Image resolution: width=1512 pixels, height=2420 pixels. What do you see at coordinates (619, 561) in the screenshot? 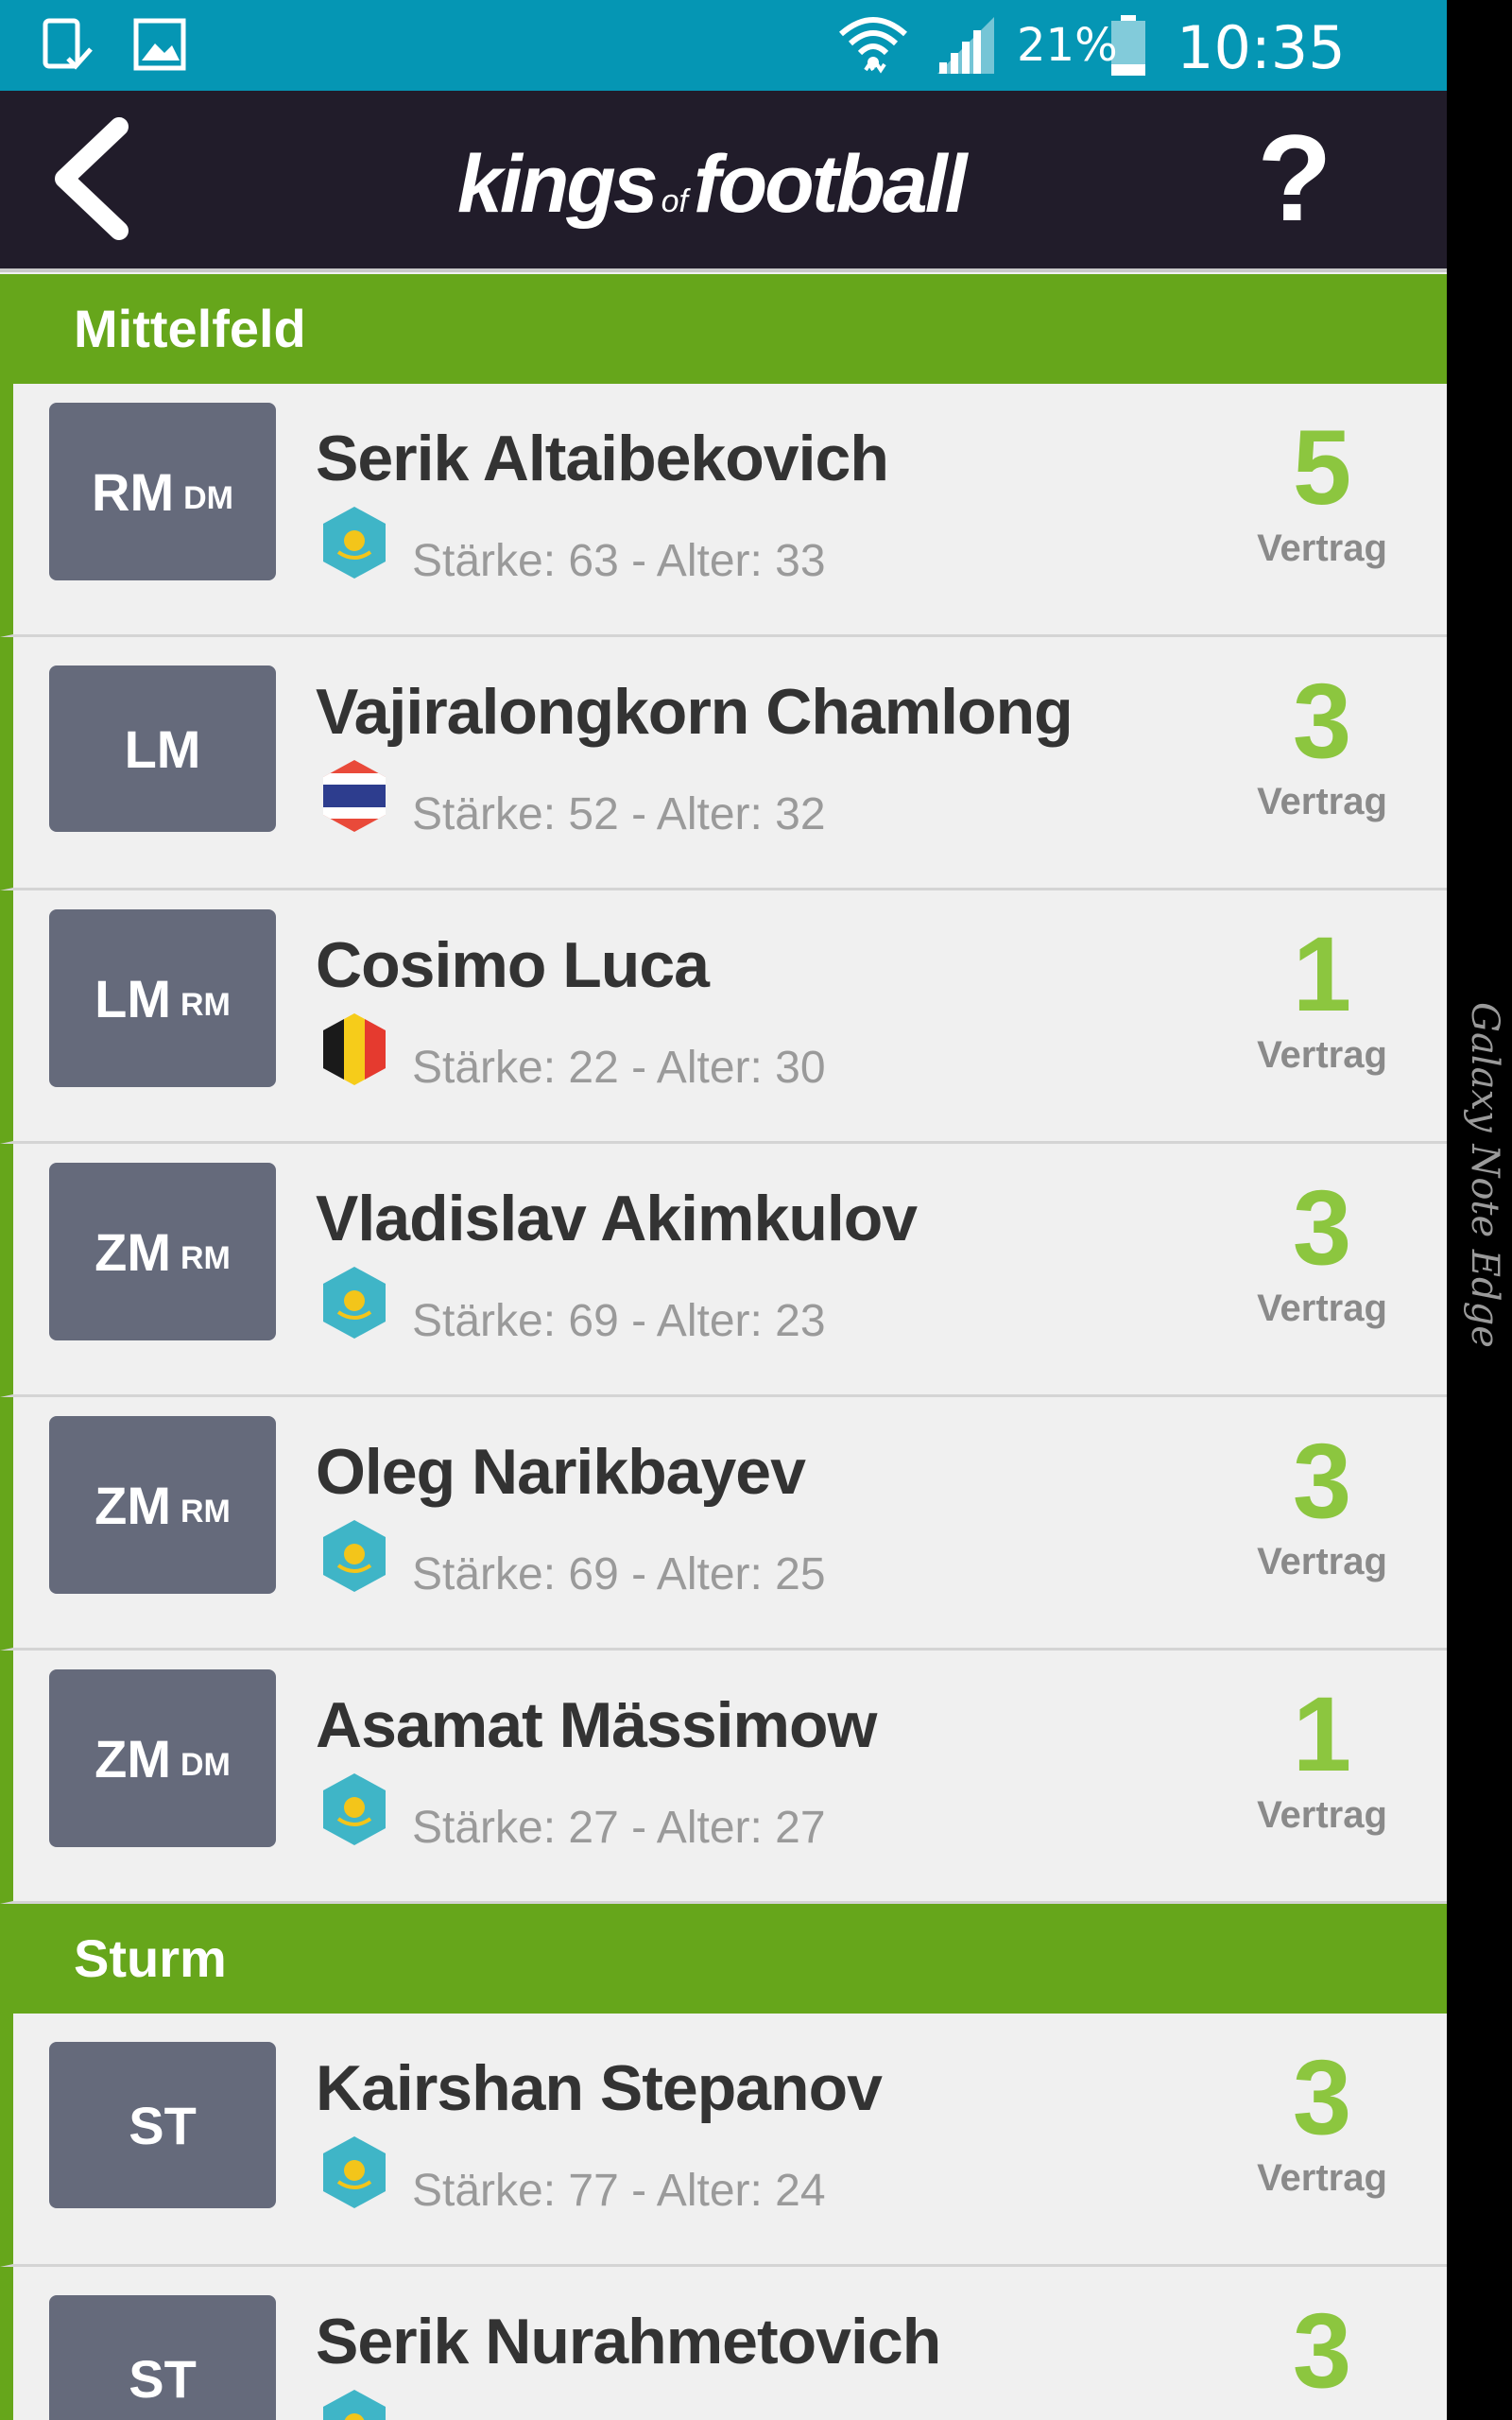
I see `player-stats: Stärke: 63 - Alter: 33` at bounding box center [619, 561].